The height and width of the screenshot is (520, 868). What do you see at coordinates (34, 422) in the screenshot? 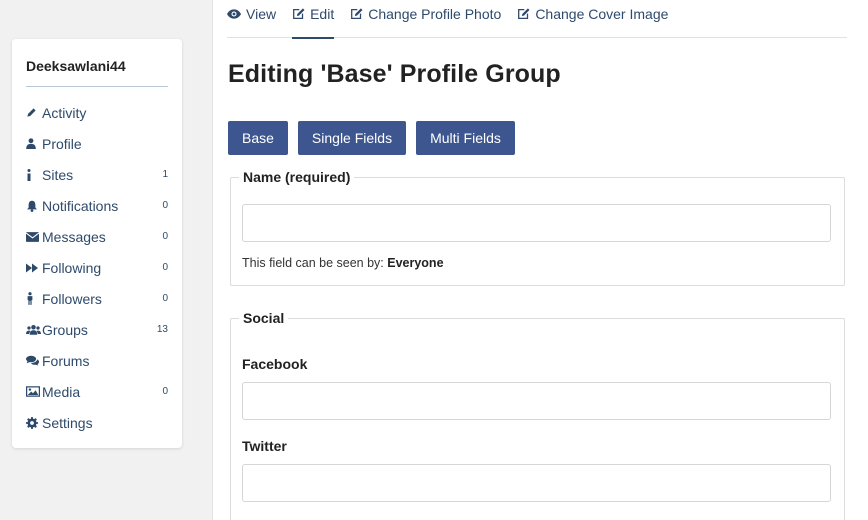
I see `gear-icon` at bounding box center [34, 422].